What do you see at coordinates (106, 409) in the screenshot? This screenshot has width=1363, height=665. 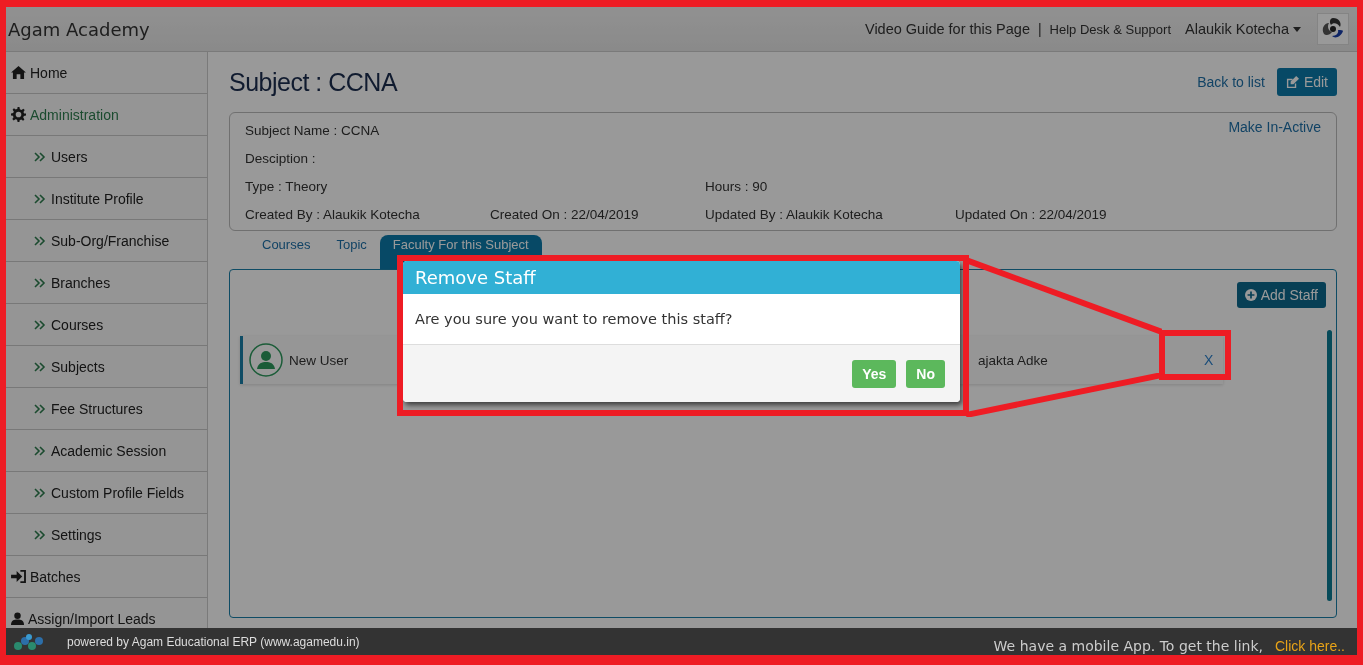 I see `sidebar-item: Fee Structures` at bounding box center [106, 409].